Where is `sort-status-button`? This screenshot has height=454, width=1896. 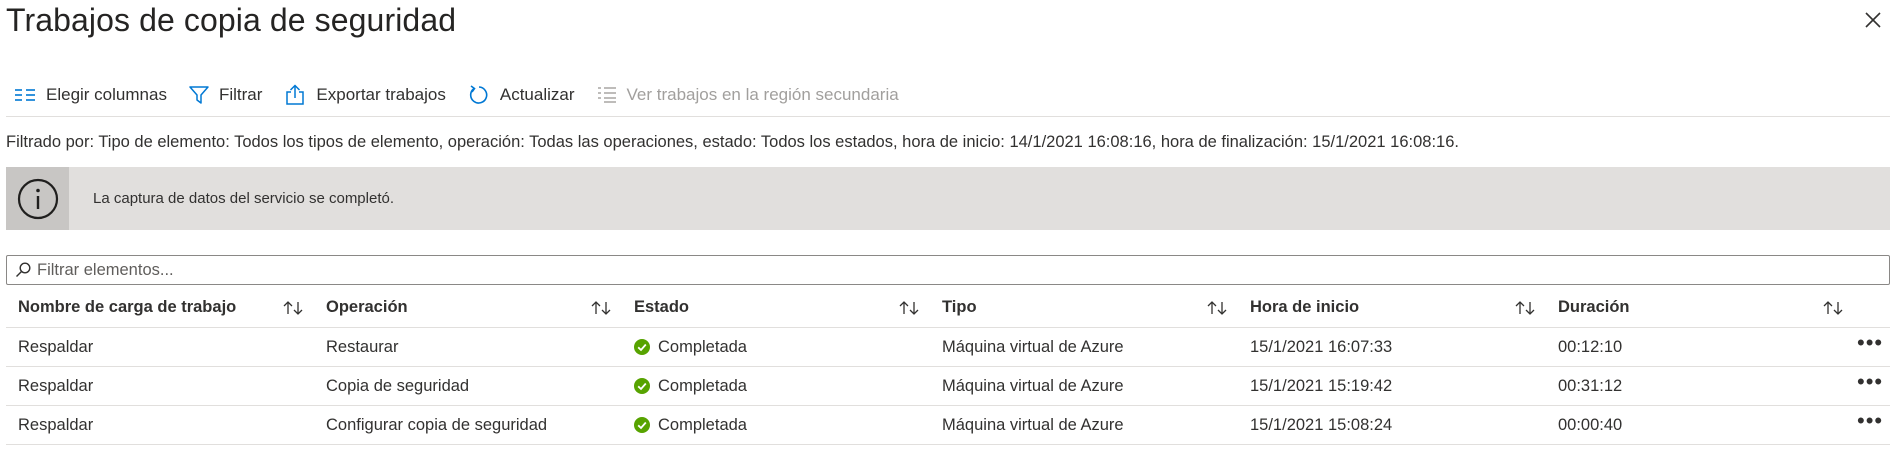 sort-status-button is located at coordinates (909, 307).